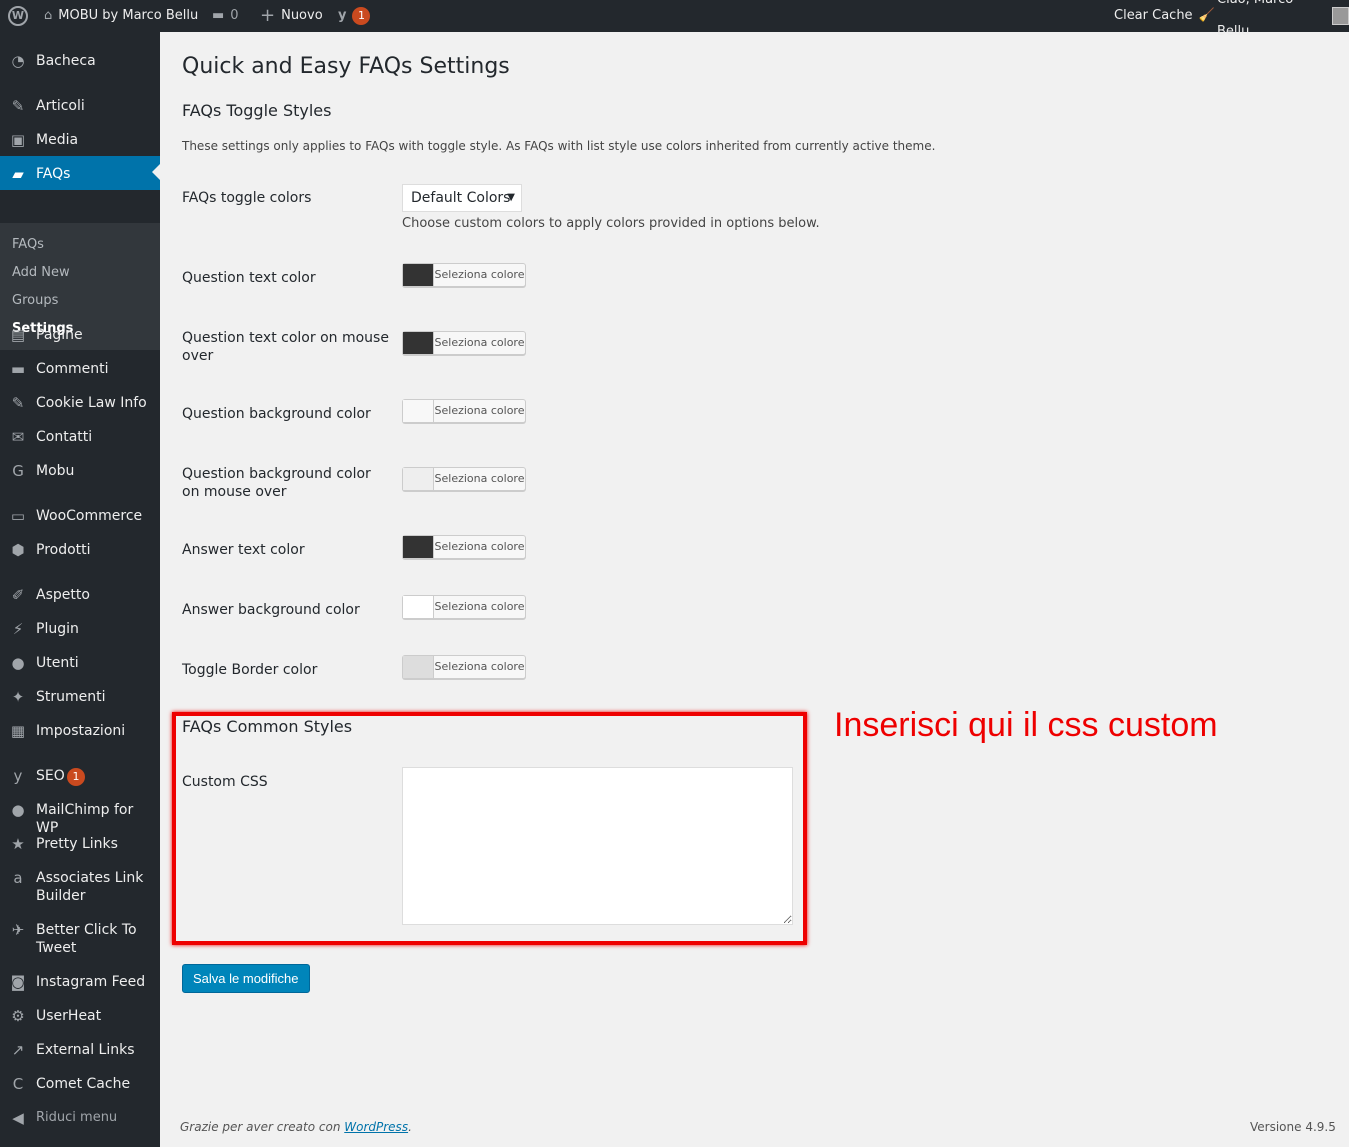 This screenshot has height=1147, width=1349. Describe the element at coordinates (296, 1127) in the screenshot. I see `footer-thanks: Grazie per aver creato con WordPress.` at that location.